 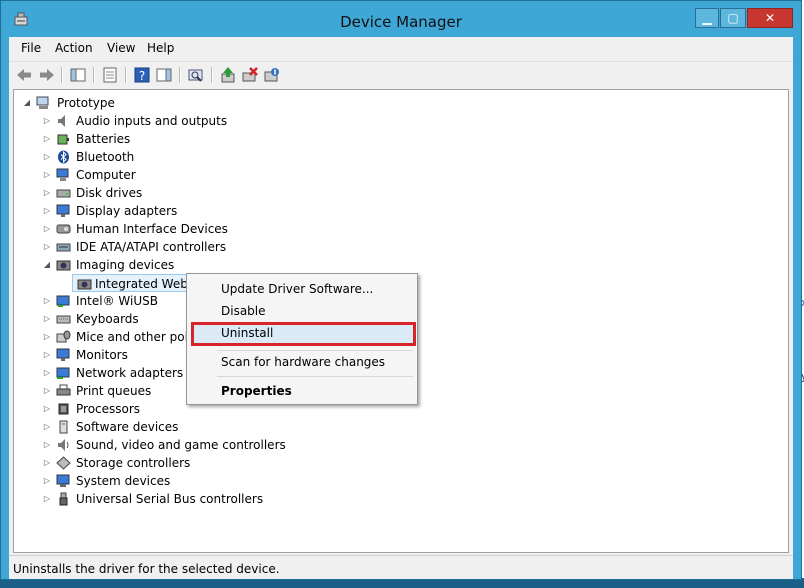 I want to click on network-icon, so click(x=63, y=373).